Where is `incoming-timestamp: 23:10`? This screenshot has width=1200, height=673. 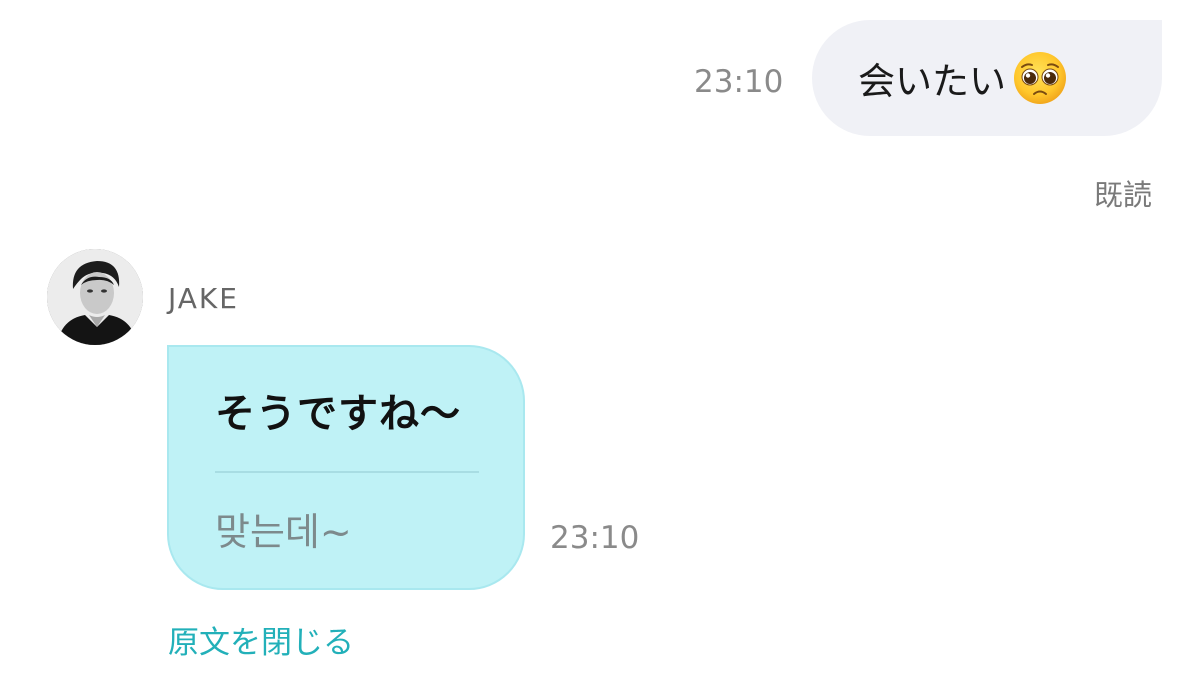 incoming-timestamp: 23:10 is located at coordinates (595, 538).